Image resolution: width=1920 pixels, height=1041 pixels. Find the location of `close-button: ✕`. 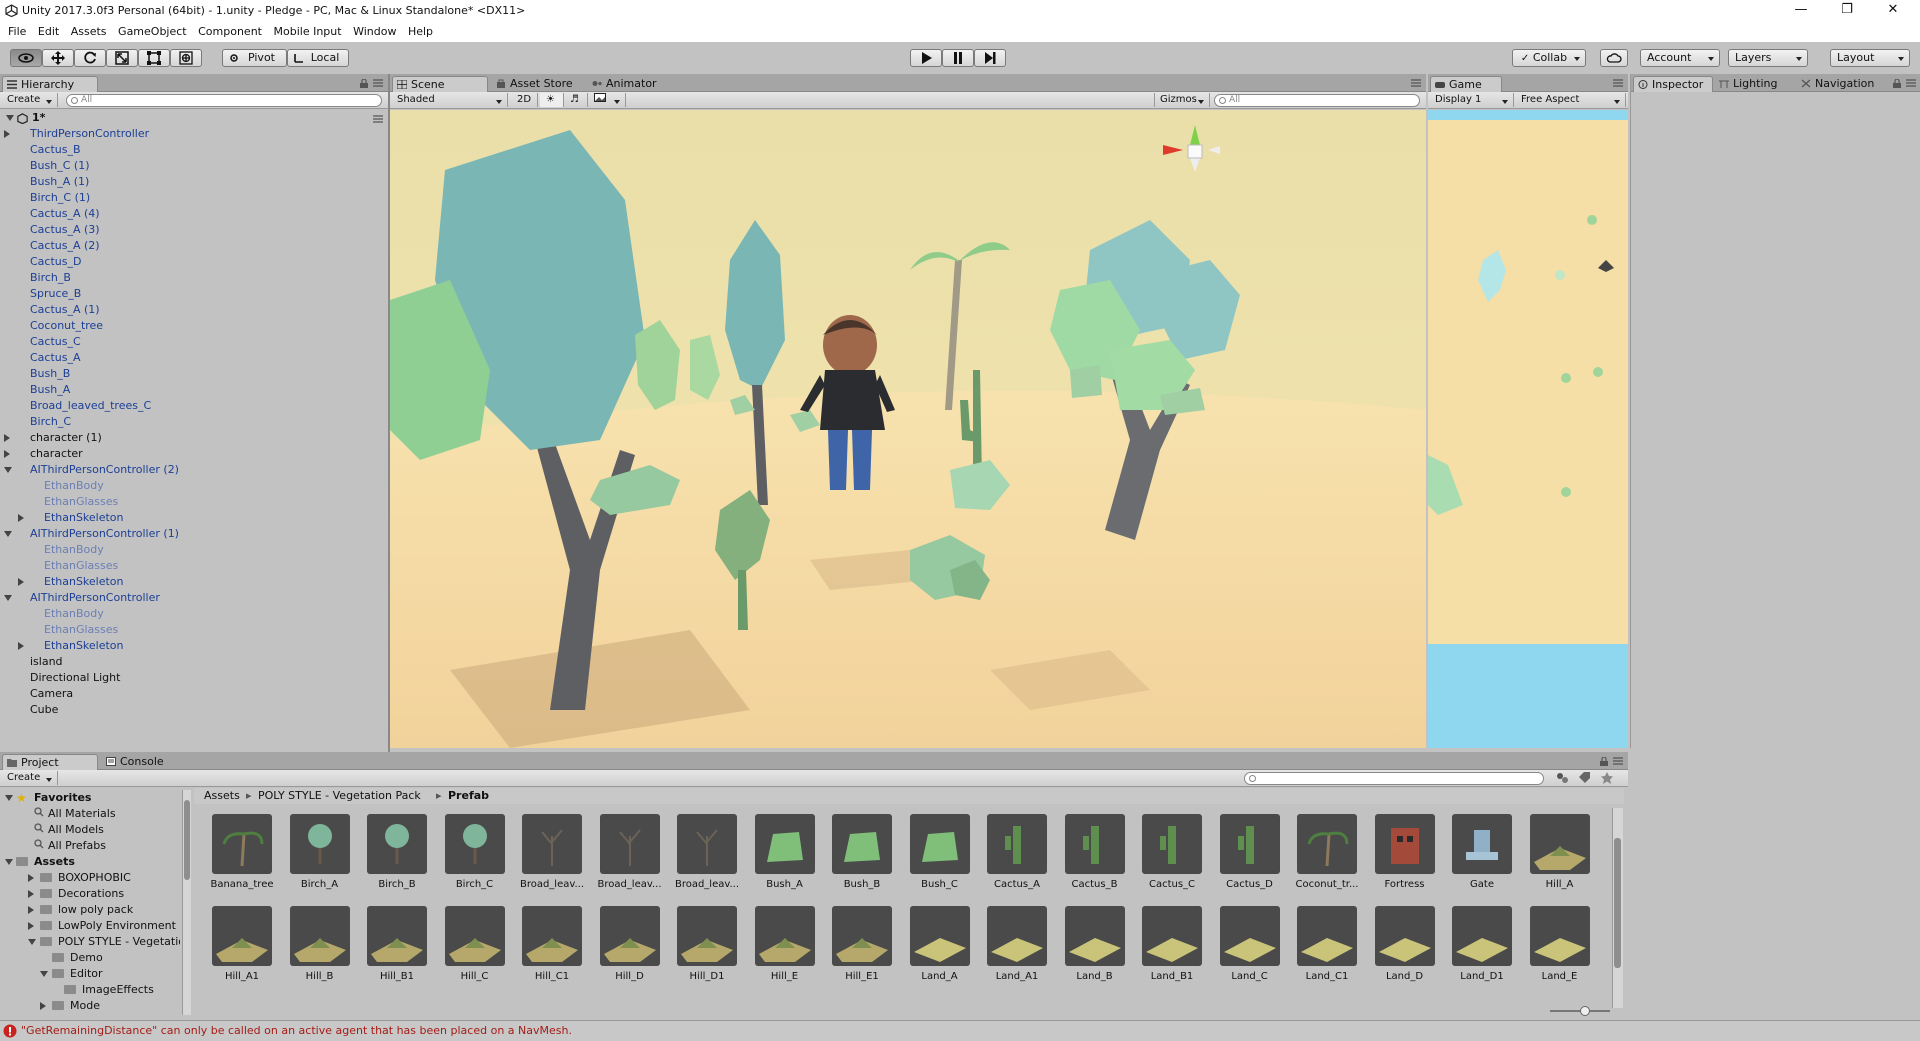

close-button: ✕ is located at coordinates (1893, 11).